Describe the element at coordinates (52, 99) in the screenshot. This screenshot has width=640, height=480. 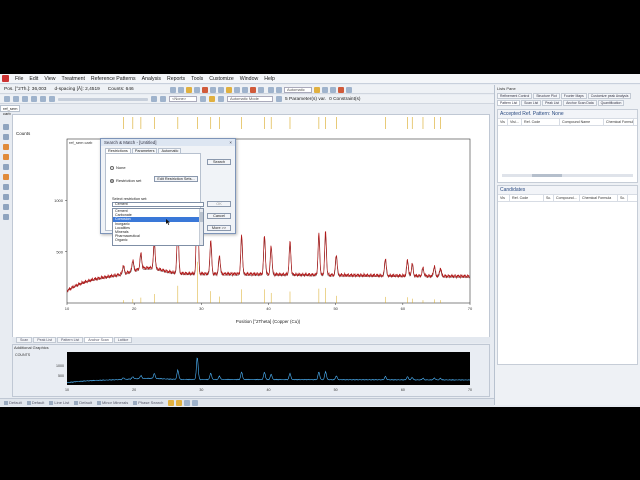
I see `measure-icon` at that location.